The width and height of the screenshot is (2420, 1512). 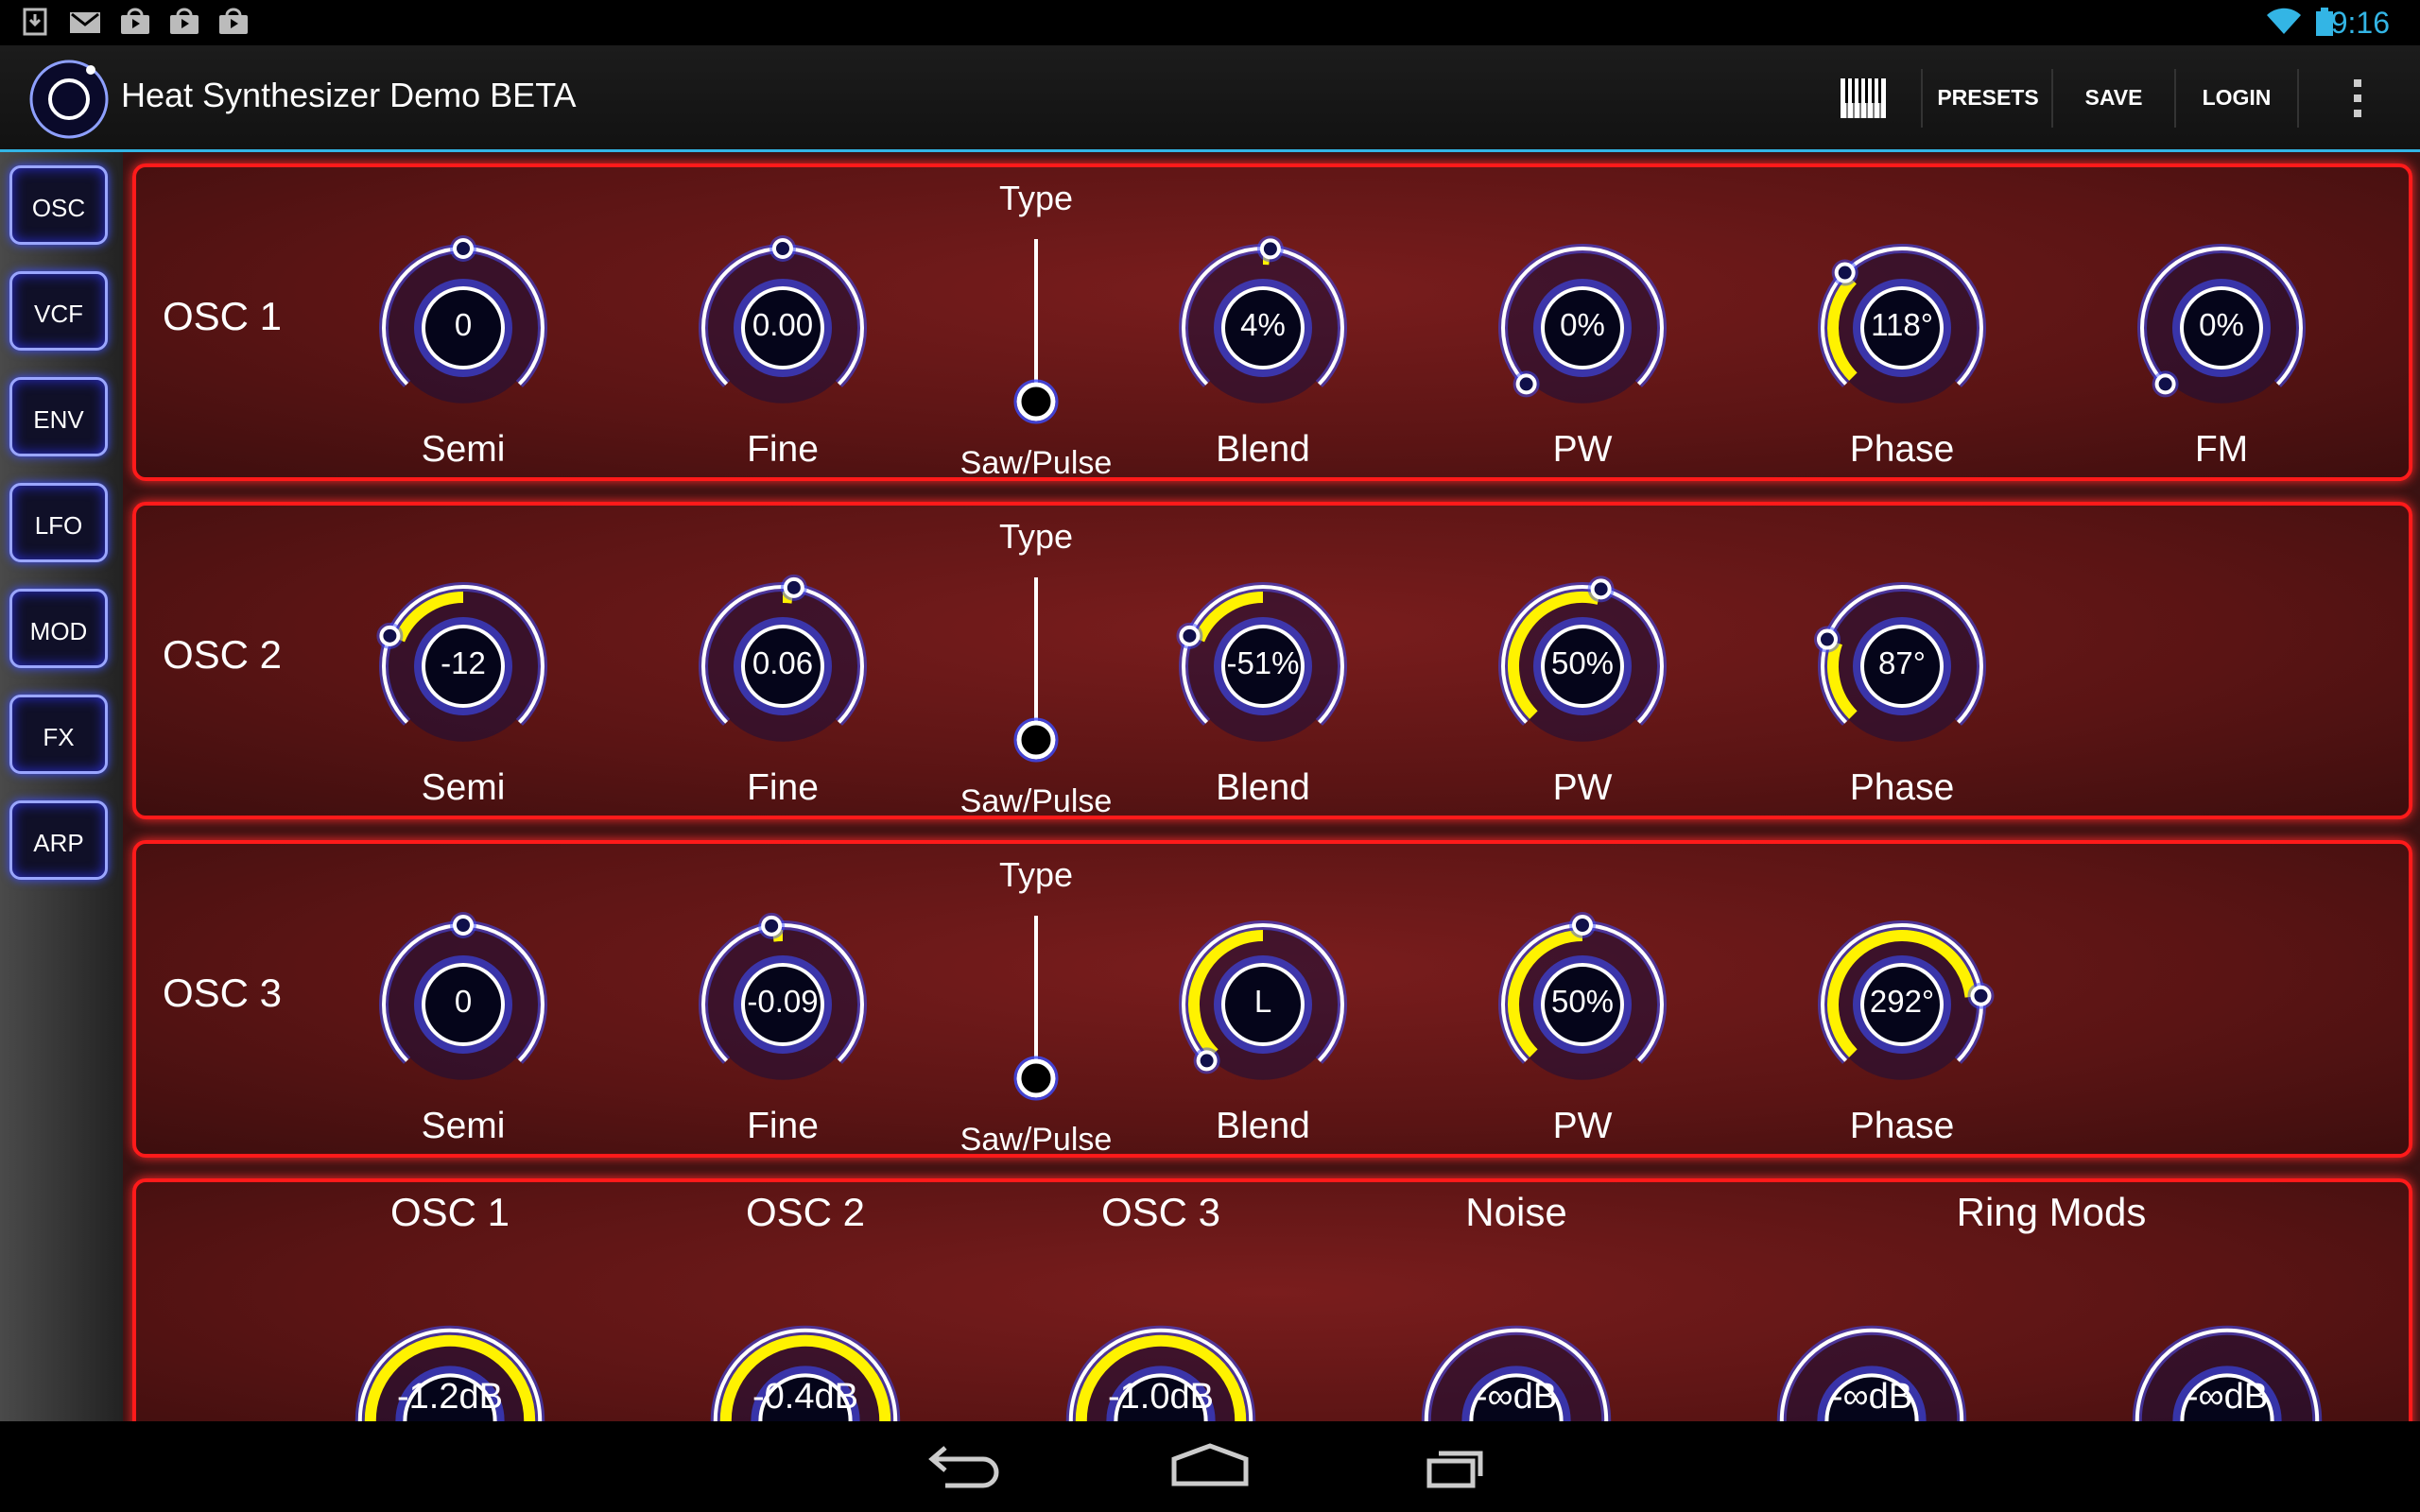 What do you see at coordinates (58, 628) in the screenshot?
I see `sidebar-item-mod: MOD` at bounding box center [58, 628].